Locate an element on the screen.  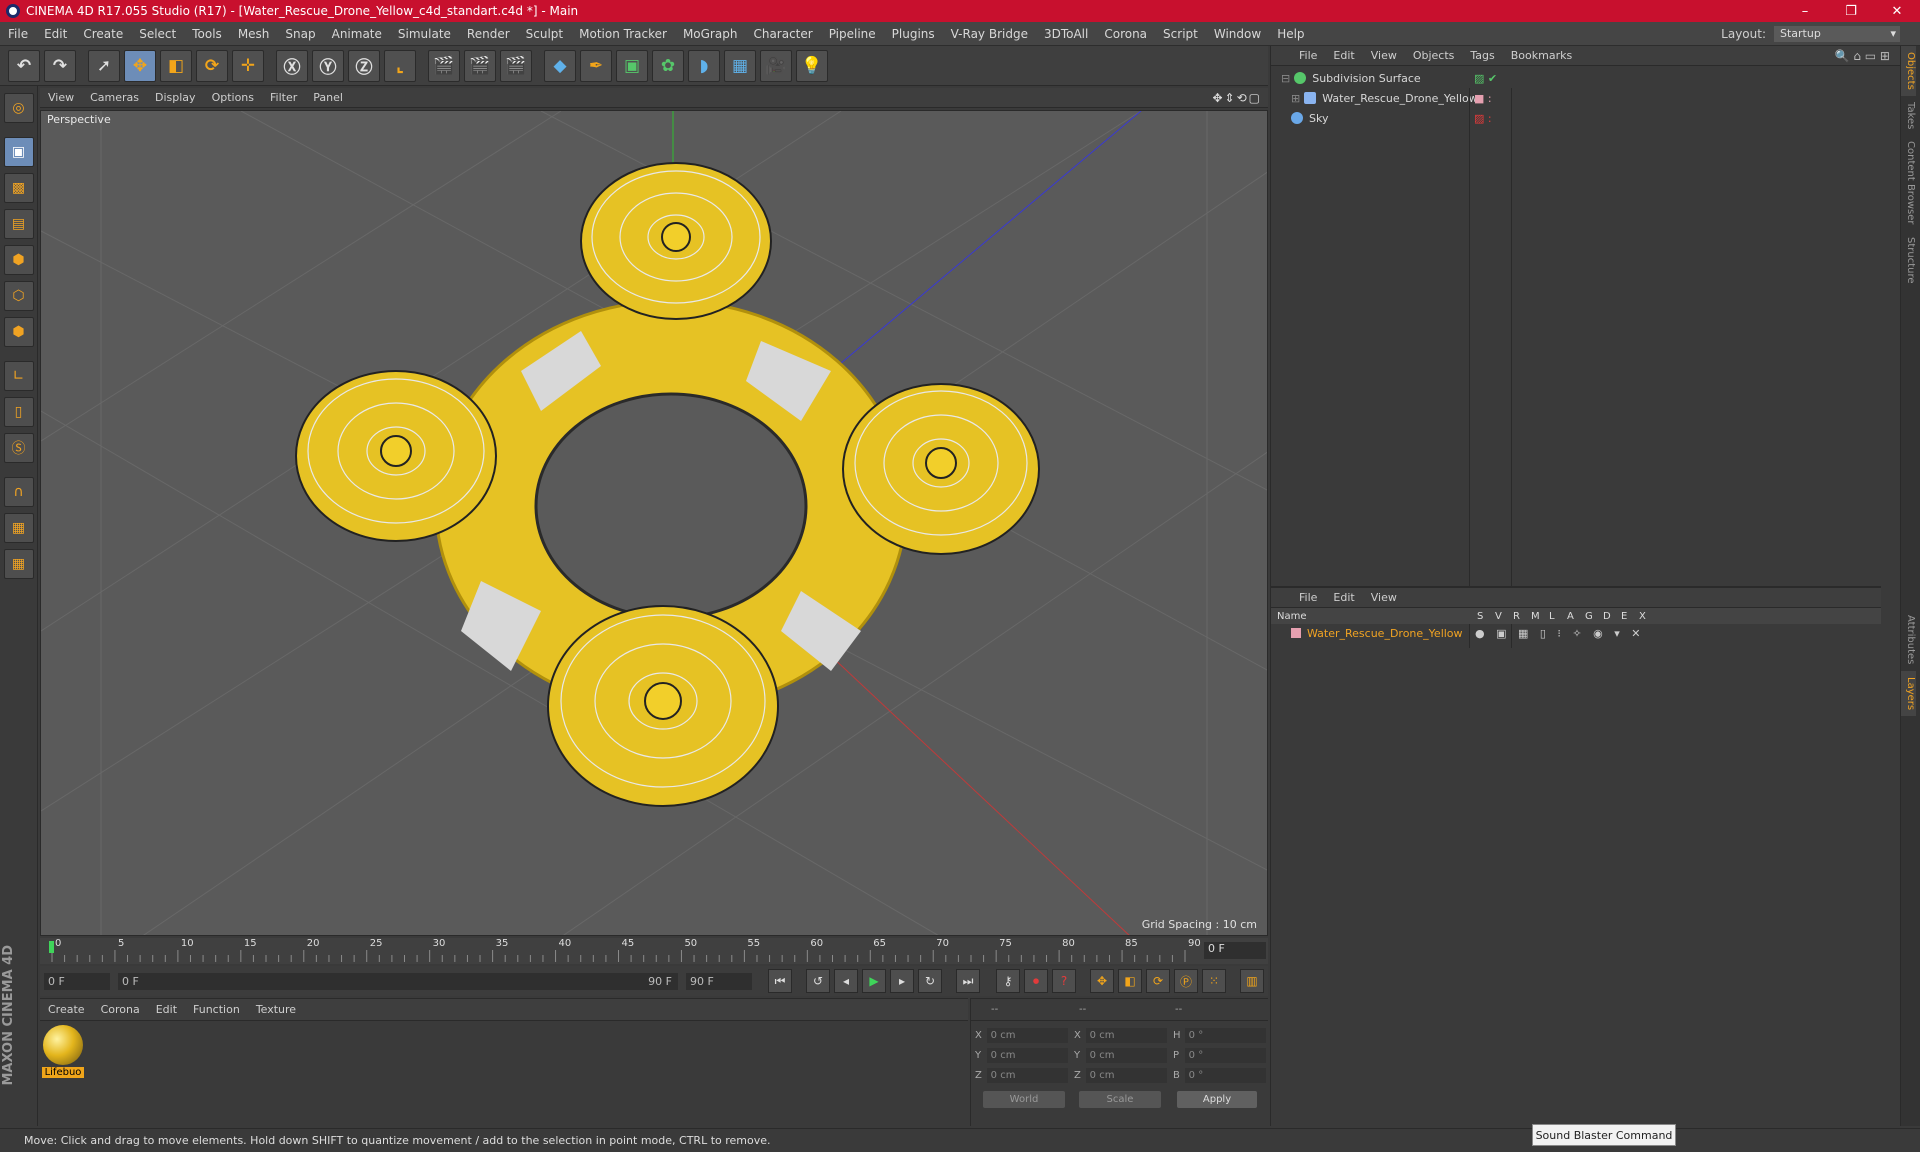
side-tab-content-browser: Content Browser is located at coordinates (1908, 182).